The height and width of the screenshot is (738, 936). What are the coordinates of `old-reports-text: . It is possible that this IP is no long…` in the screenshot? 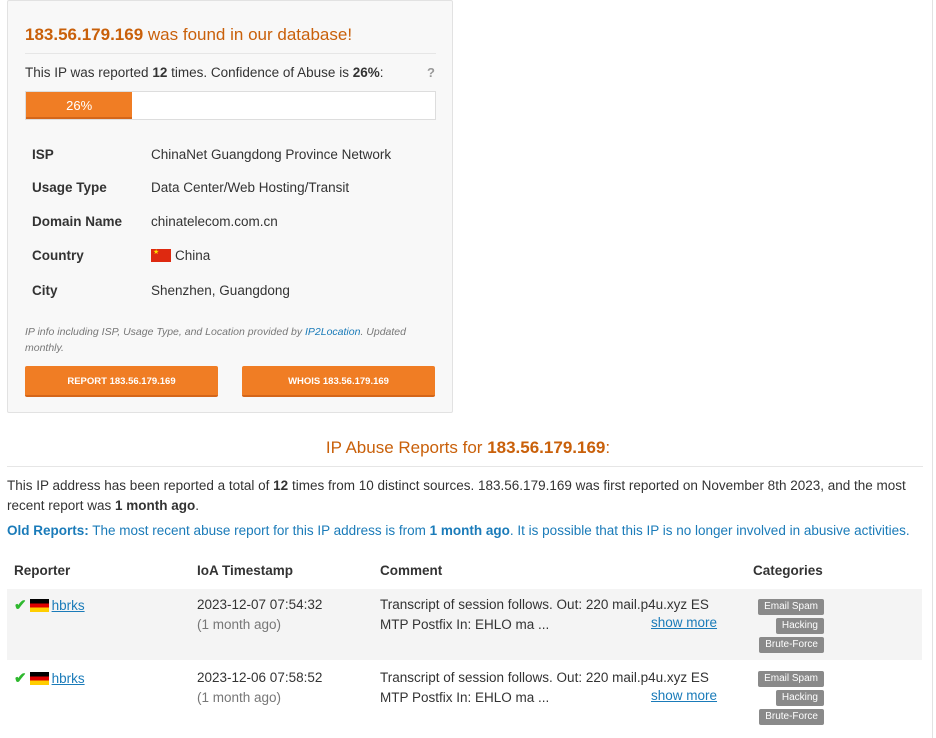 It's located at (709, 530).